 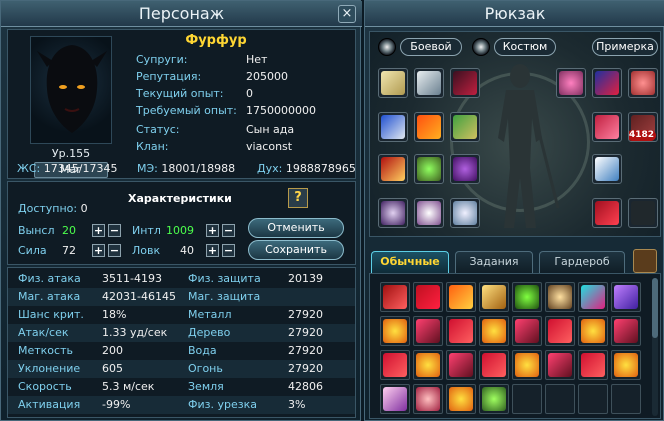 I want to click on character-name: Фурфур, so click(x=216, y=40).